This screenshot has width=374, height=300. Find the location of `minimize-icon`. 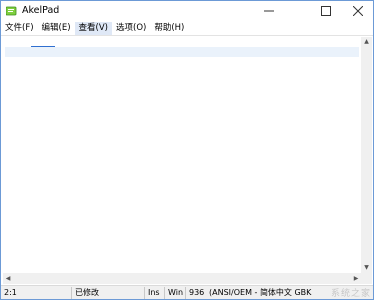

minimize-icon is located at coordinates (269, 11).